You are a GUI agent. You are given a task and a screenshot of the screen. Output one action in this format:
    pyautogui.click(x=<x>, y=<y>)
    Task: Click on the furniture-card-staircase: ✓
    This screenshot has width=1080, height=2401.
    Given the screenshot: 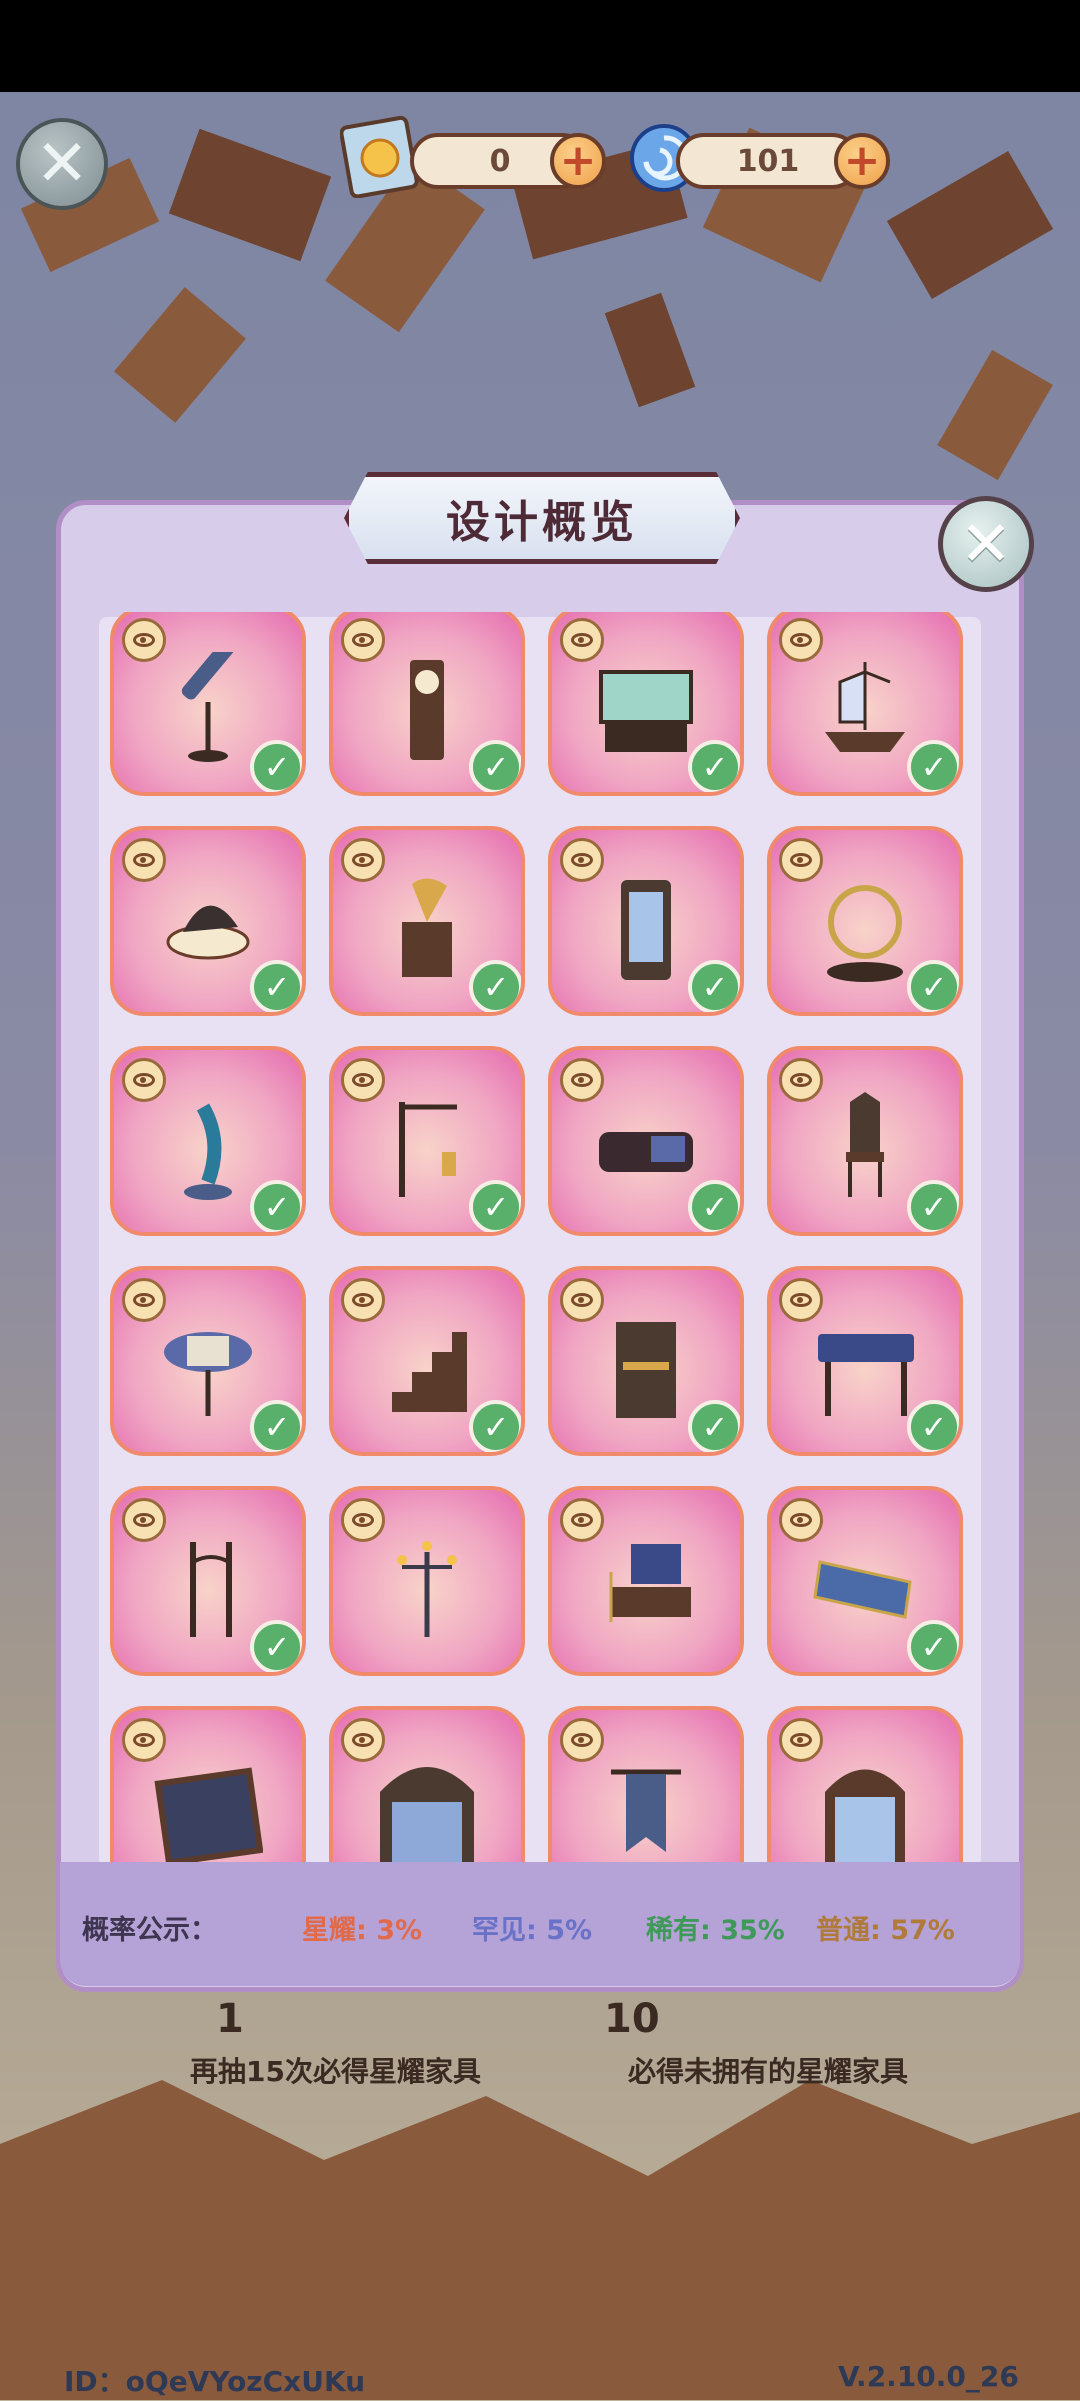 What is the action you would take?
    pyautogui.click(x=427, y=1361)
    